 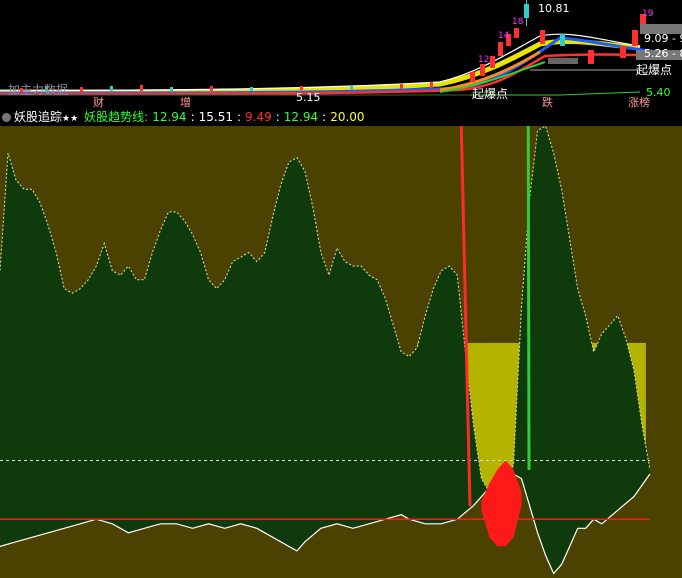 I want to click on candle-number-3: 14, so click(x=504, y=36).